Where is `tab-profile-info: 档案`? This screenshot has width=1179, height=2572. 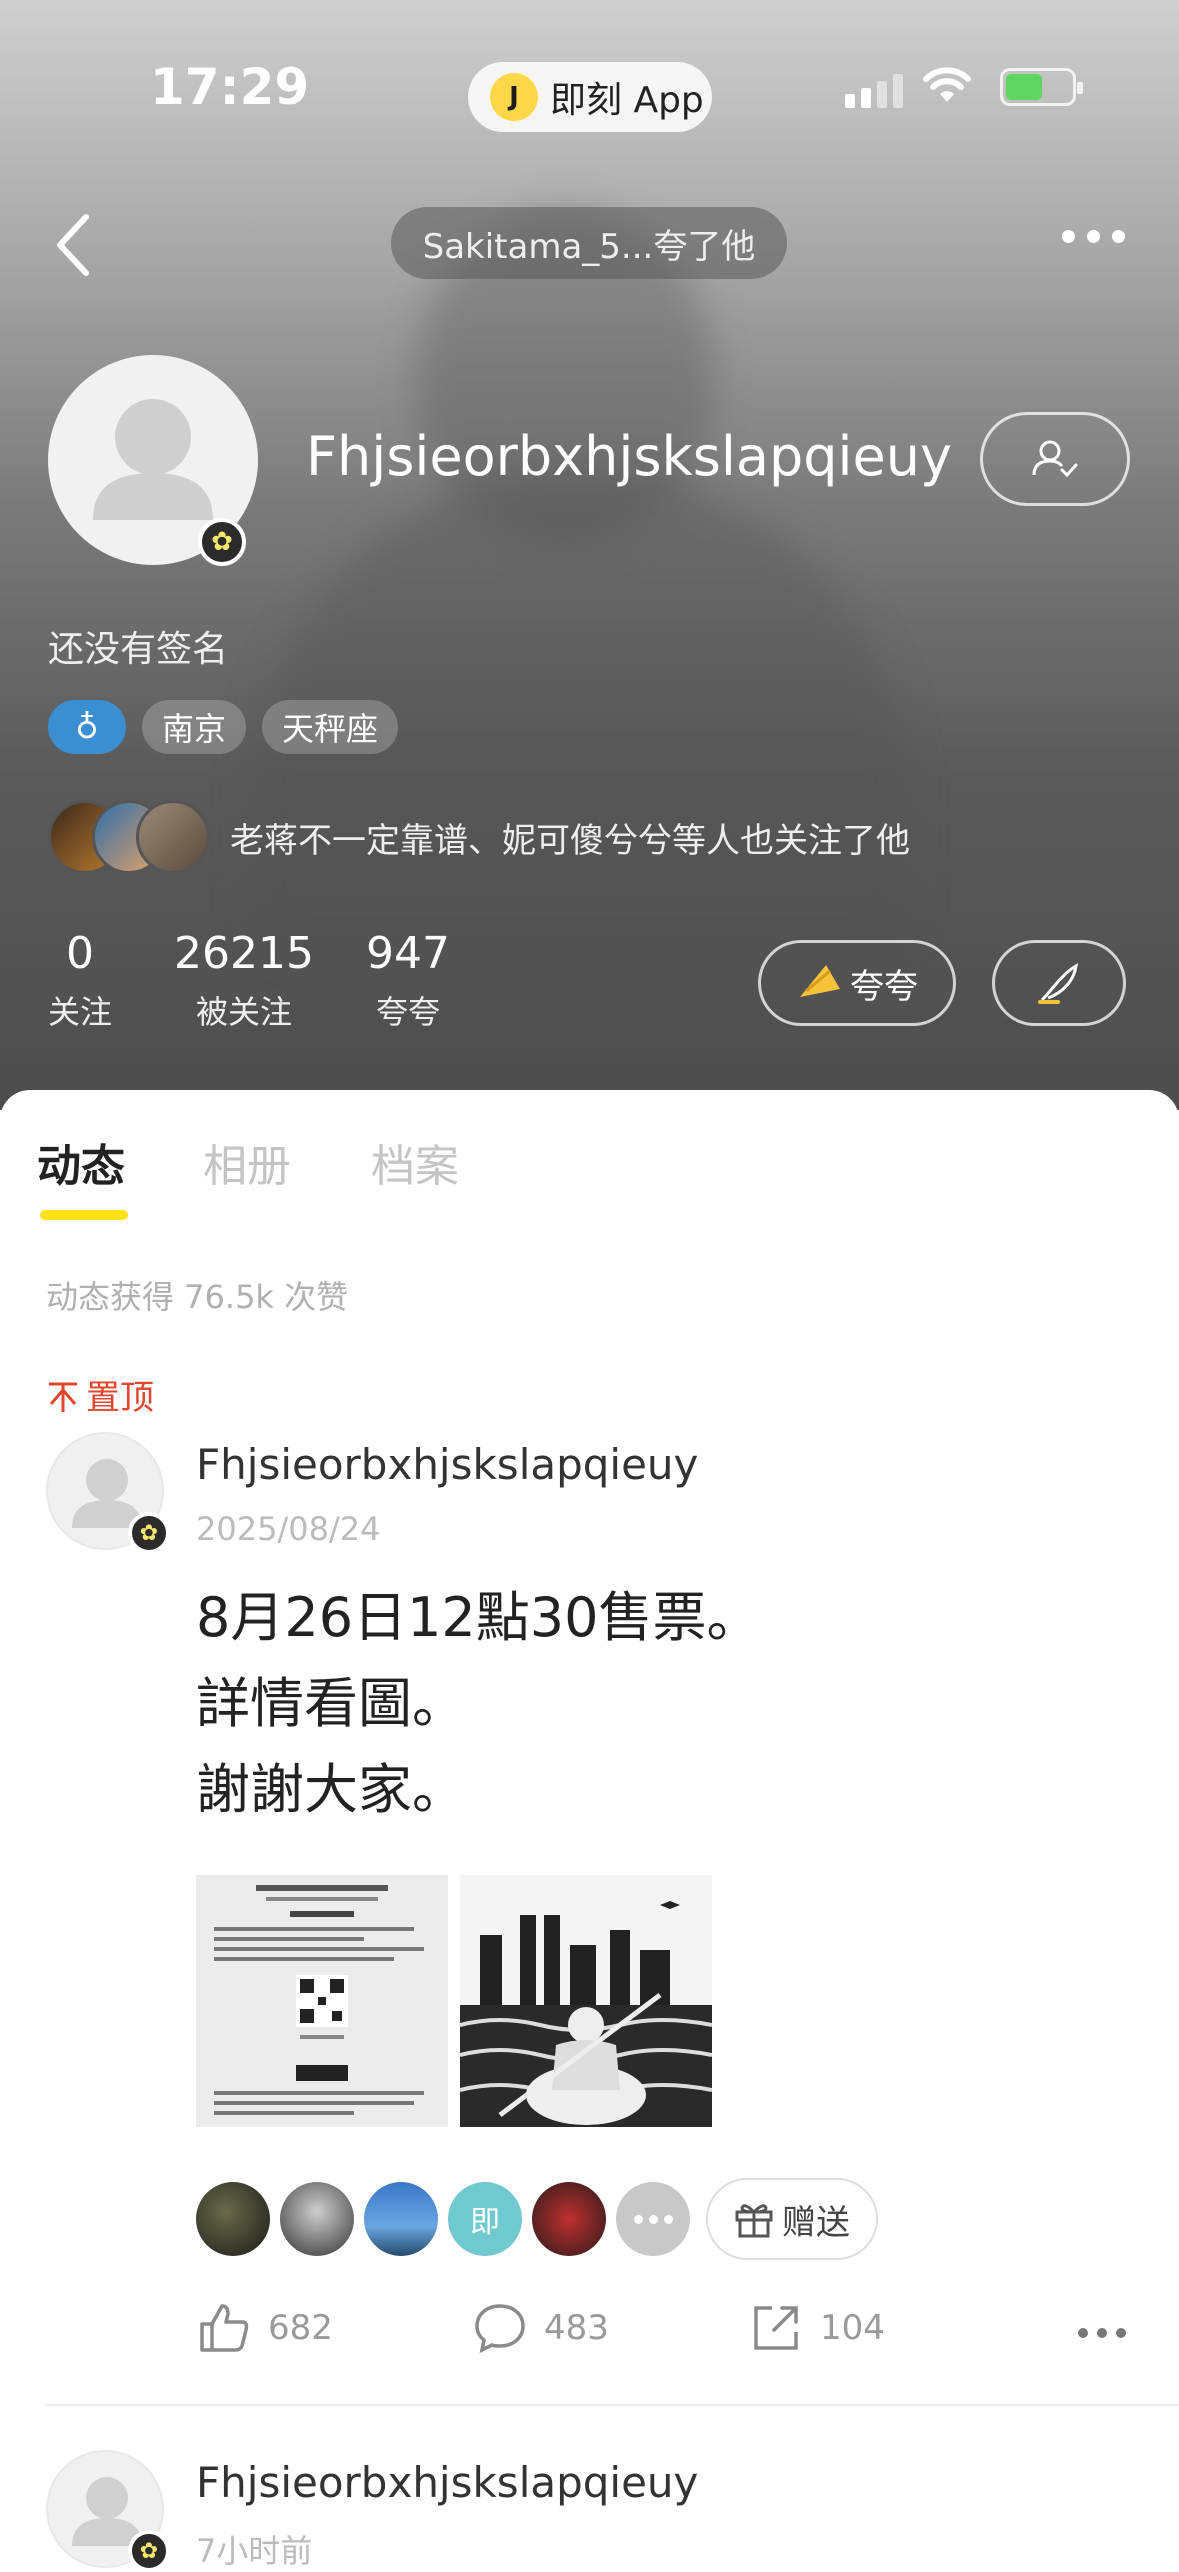
tab-profile-info: 档案 is located at coordinates (415, 1162).